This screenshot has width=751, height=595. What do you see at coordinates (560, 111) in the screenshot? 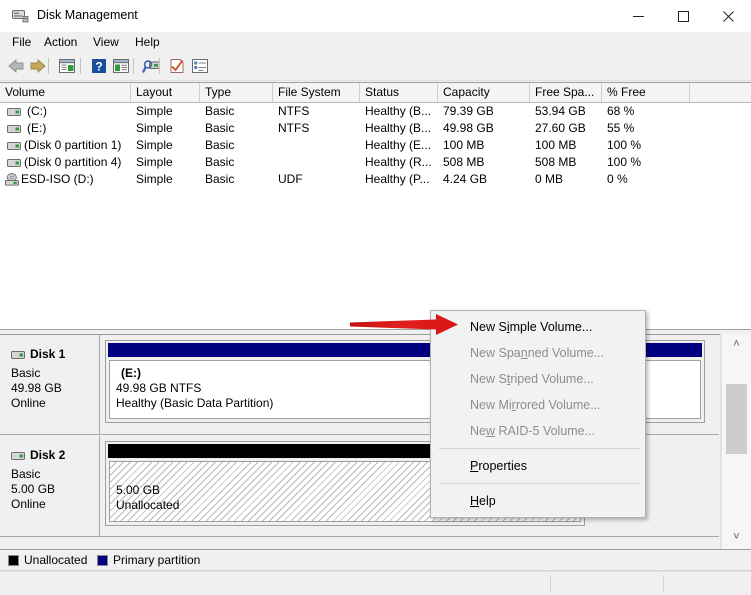
I see `cell-free-space: 53.94 GB` at bounding box center [560, 111].